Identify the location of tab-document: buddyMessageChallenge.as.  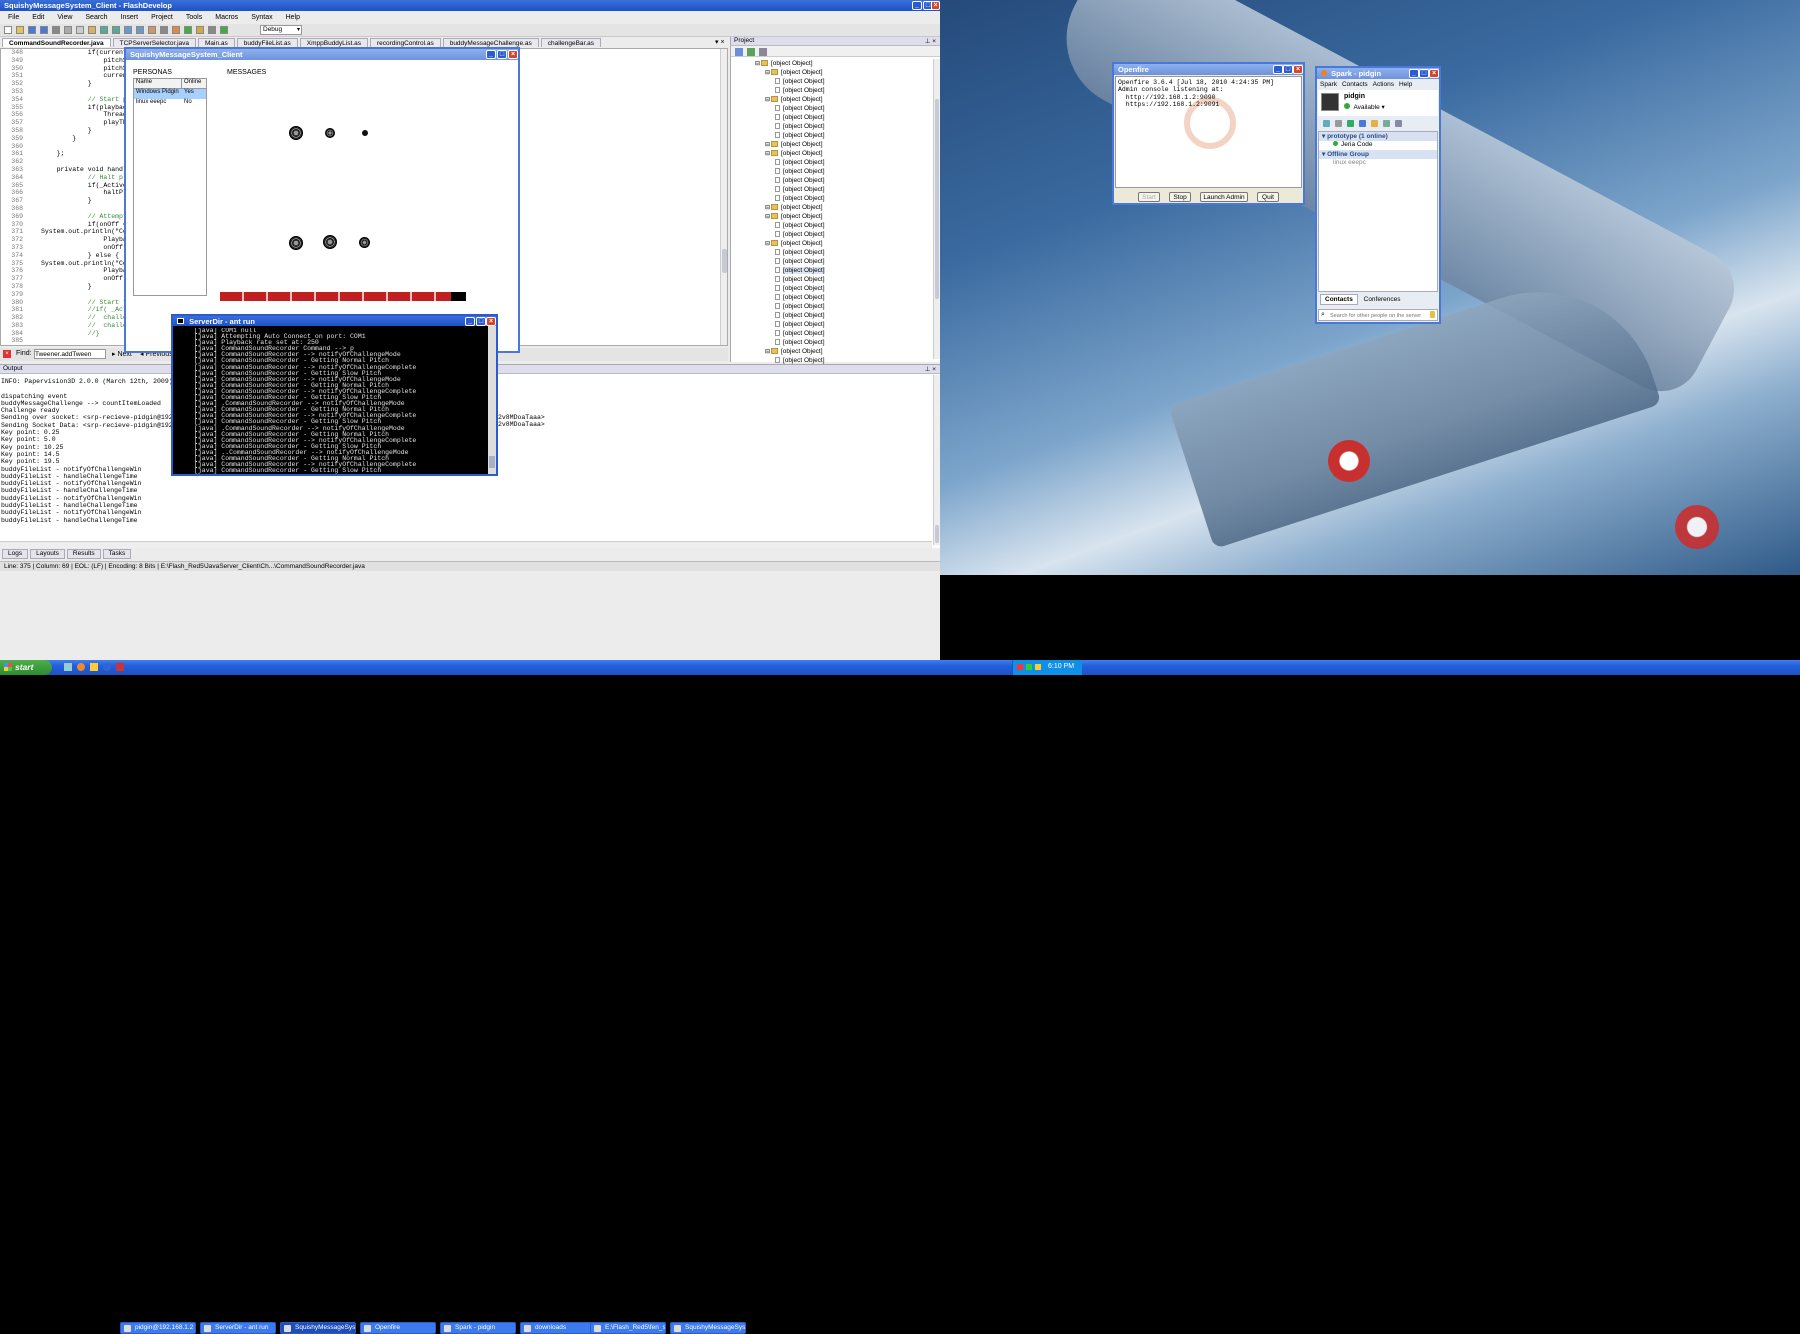
(490, 42).